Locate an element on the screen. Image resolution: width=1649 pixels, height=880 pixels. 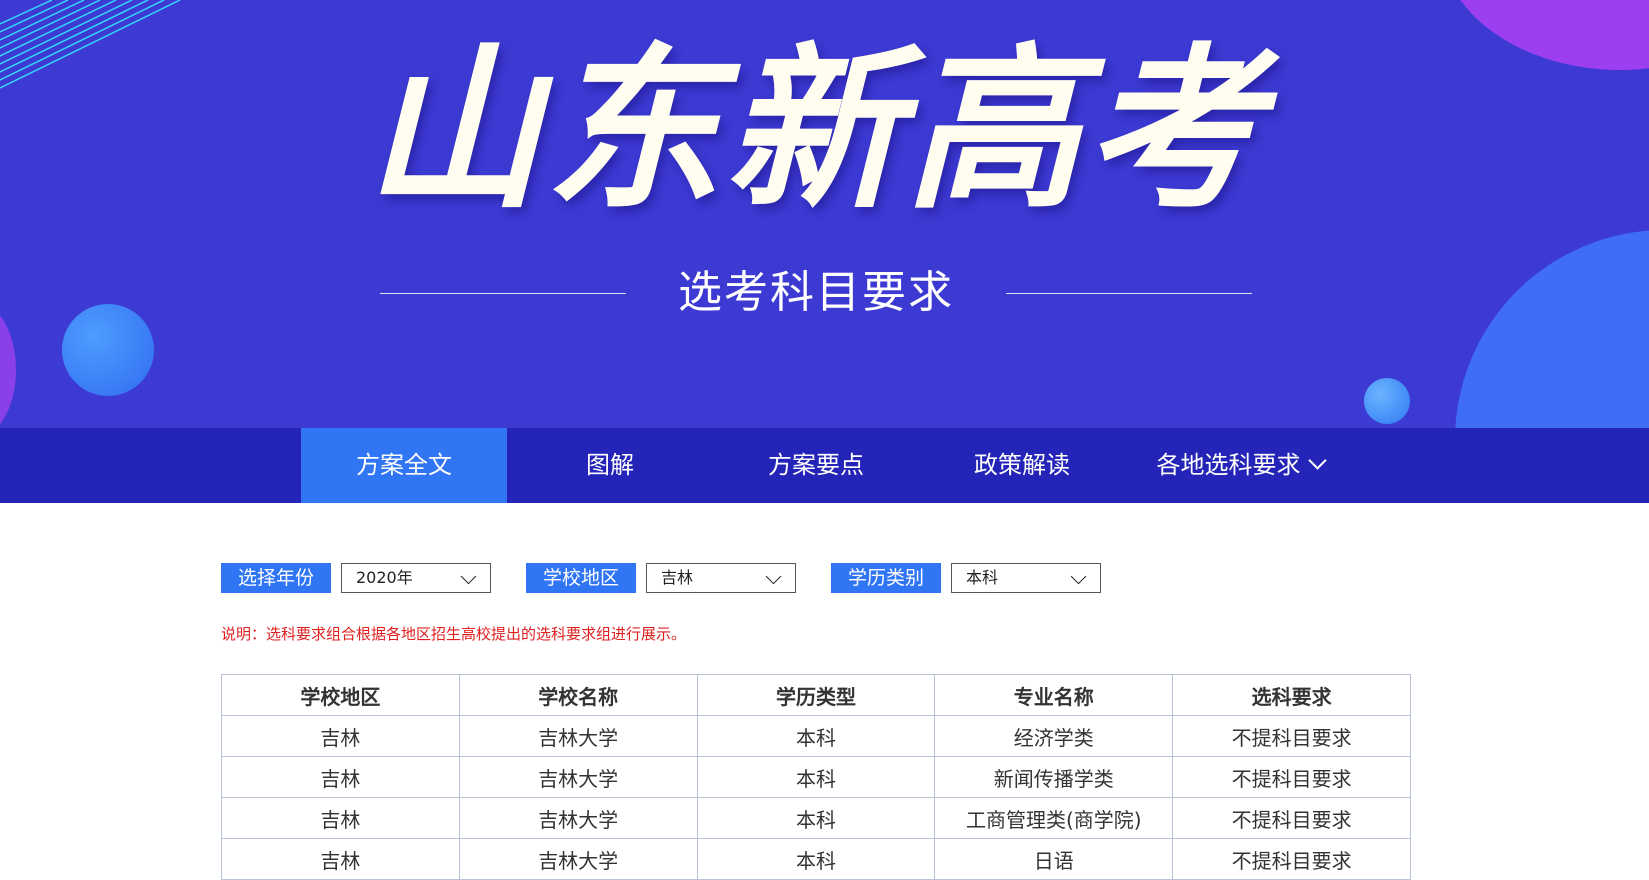
main-nav: 方案全文 图解 方案要点 政策解读 各地选科要求 is located at coordinates (824, 465).